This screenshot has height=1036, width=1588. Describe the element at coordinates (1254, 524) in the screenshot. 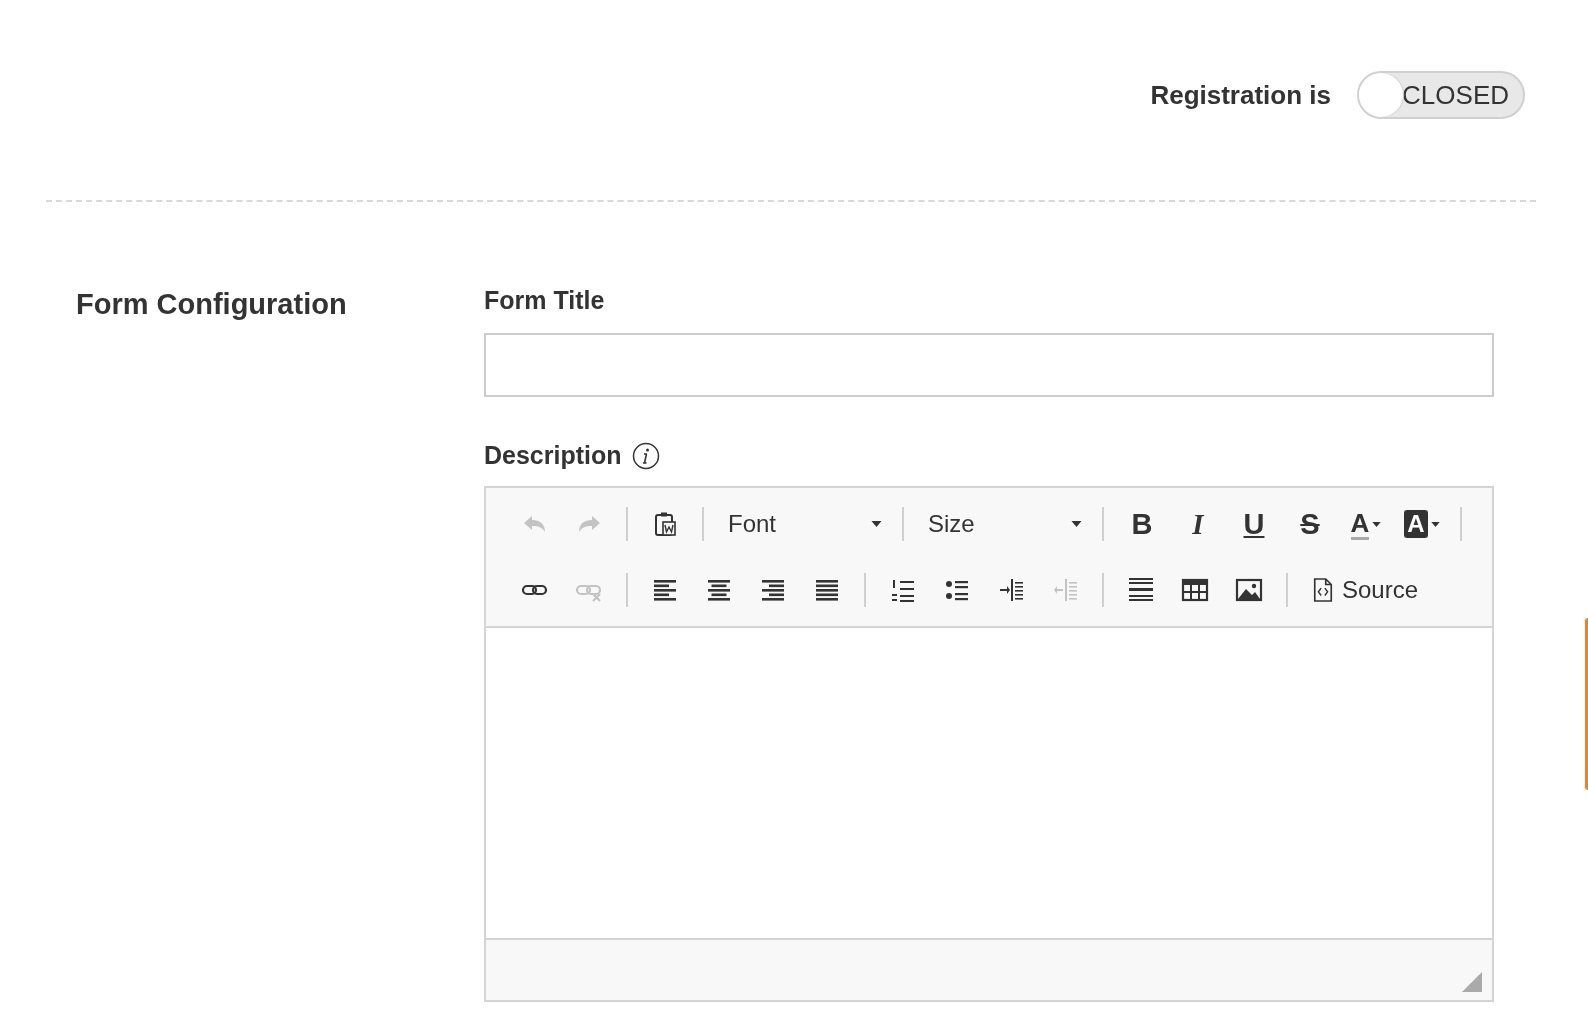

I see `underline-button: U` at that location.